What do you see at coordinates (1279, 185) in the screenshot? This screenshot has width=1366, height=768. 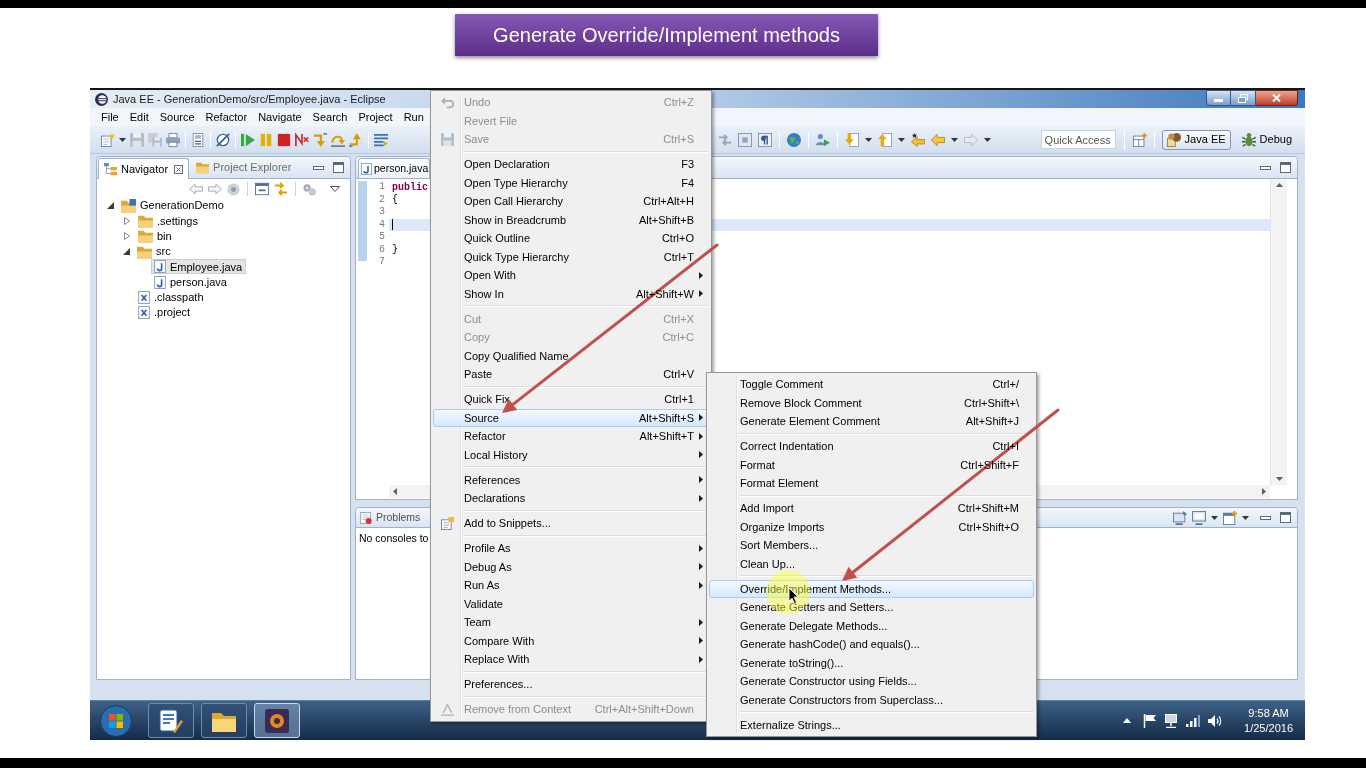 I see `scroll-up-icon` at bounding box center [1279, 185].